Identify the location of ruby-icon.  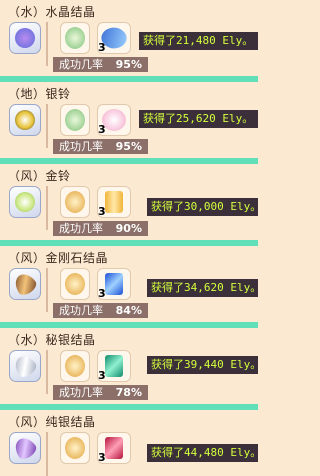
(114, 448).